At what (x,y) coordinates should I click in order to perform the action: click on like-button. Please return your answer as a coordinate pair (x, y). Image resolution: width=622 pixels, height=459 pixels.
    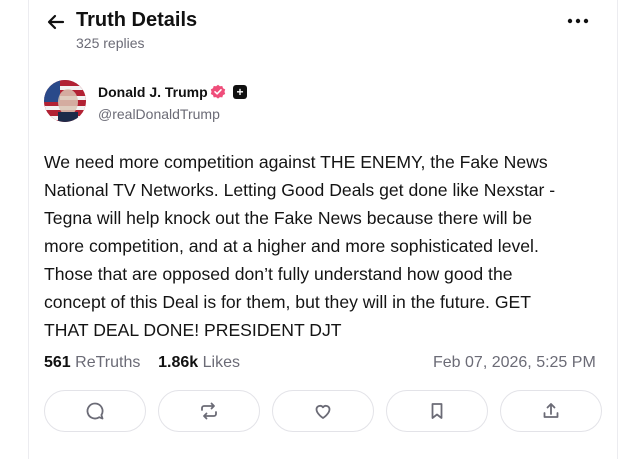
    Looking at the image, I should click on (323, 411).